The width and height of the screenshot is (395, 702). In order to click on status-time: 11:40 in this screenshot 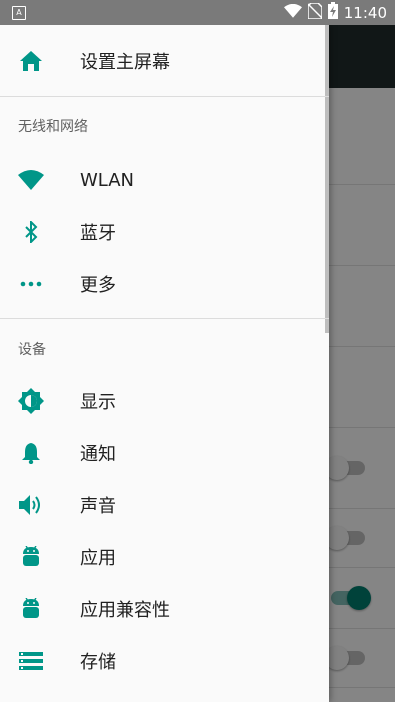, I will do `click(365, 12)`.